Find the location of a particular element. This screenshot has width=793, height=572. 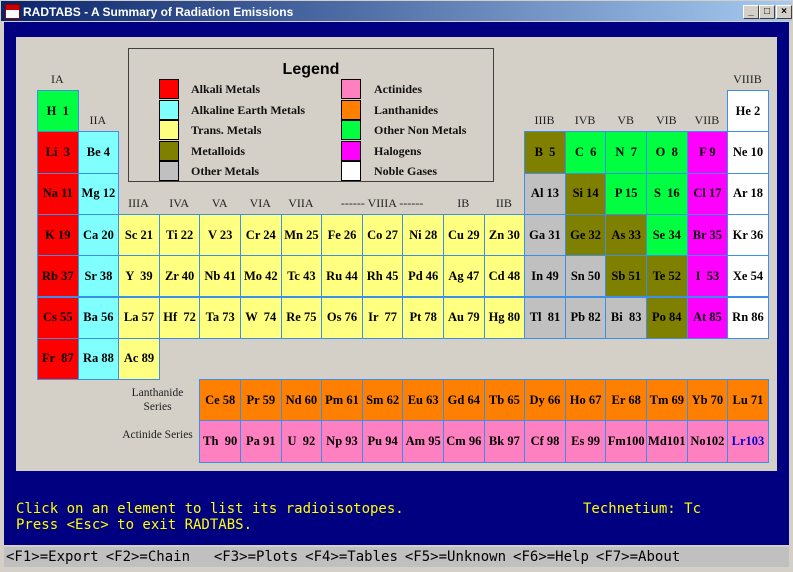

element-cell: Hg 80 is located at coordinates (504, 317).